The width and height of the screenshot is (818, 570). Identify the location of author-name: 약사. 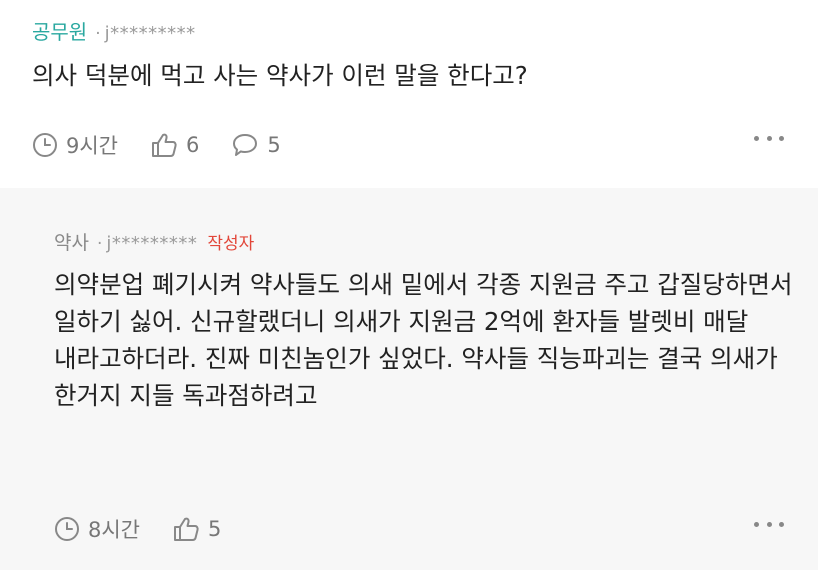
(71, 241).